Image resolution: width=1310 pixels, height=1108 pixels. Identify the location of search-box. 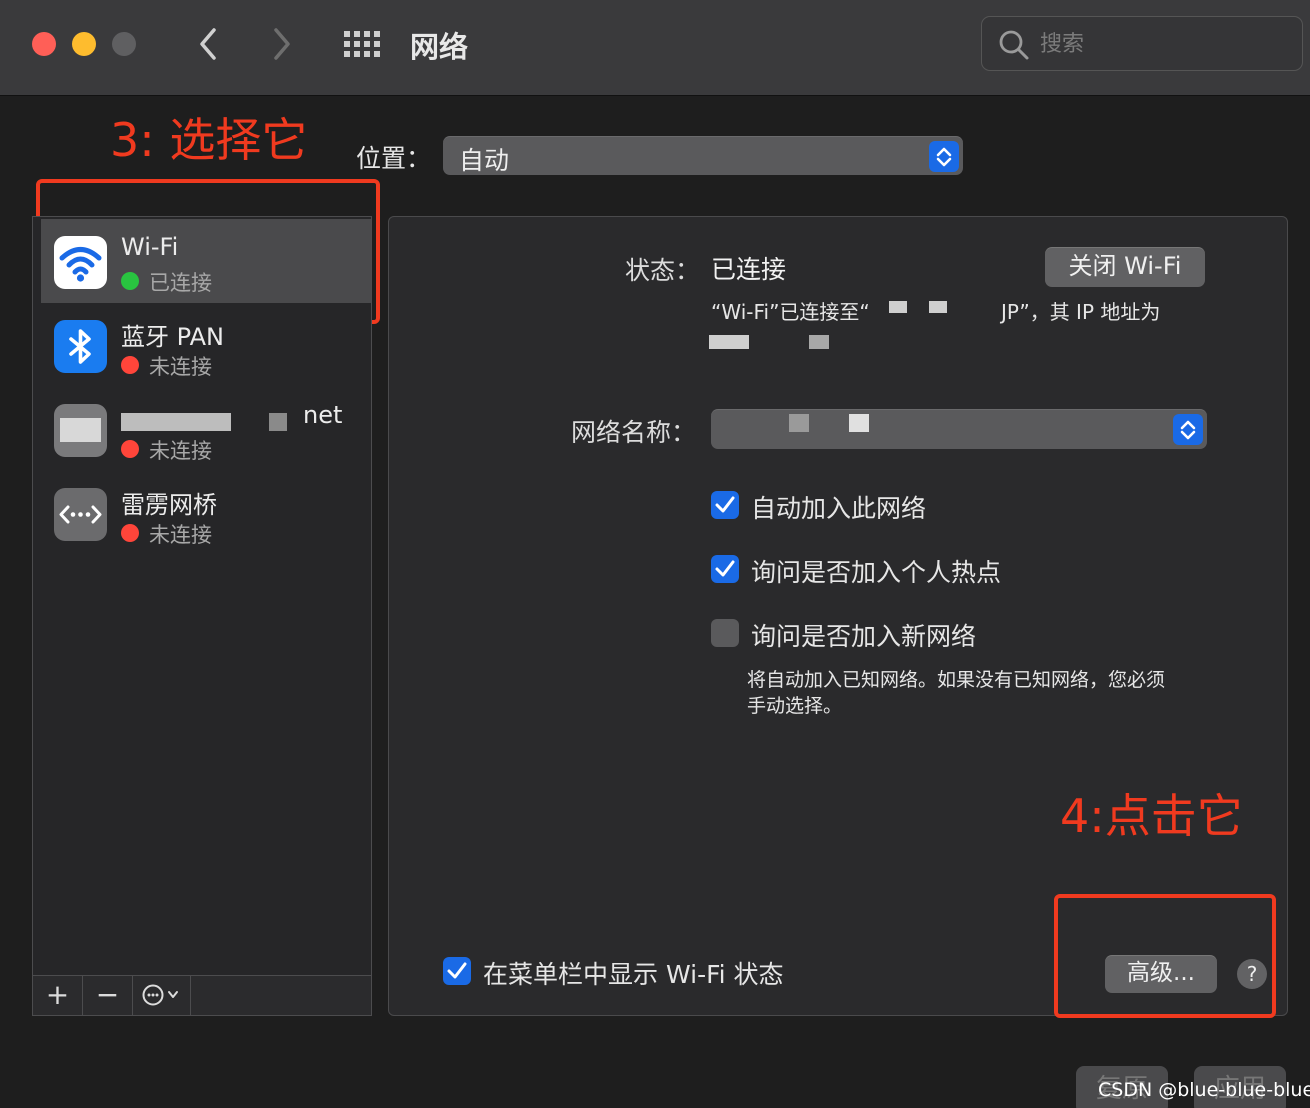
(1142, 43).